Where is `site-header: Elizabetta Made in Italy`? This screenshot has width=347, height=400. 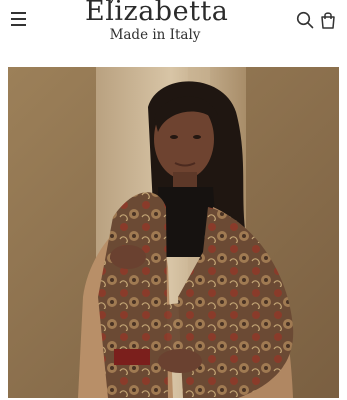
site-header: Elizabetta Made in Italy is located at coordinates (173, 25).